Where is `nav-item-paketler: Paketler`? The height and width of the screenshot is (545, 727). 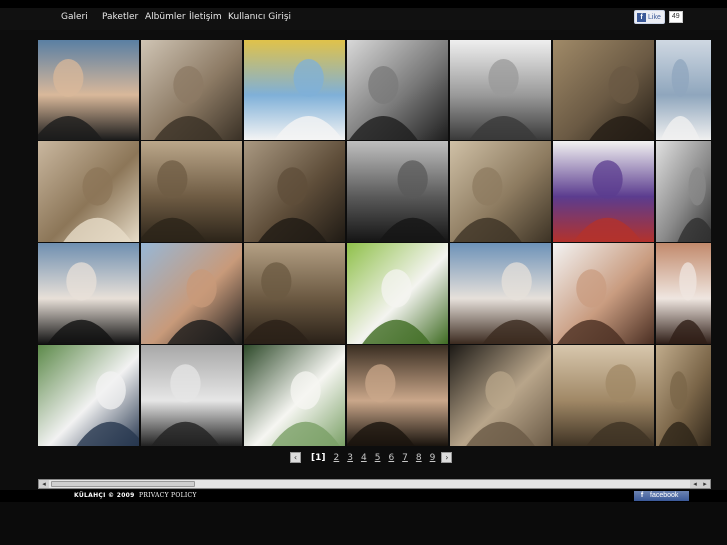
nav-item-paketler: Paketler is located at coordinates (120, 17).